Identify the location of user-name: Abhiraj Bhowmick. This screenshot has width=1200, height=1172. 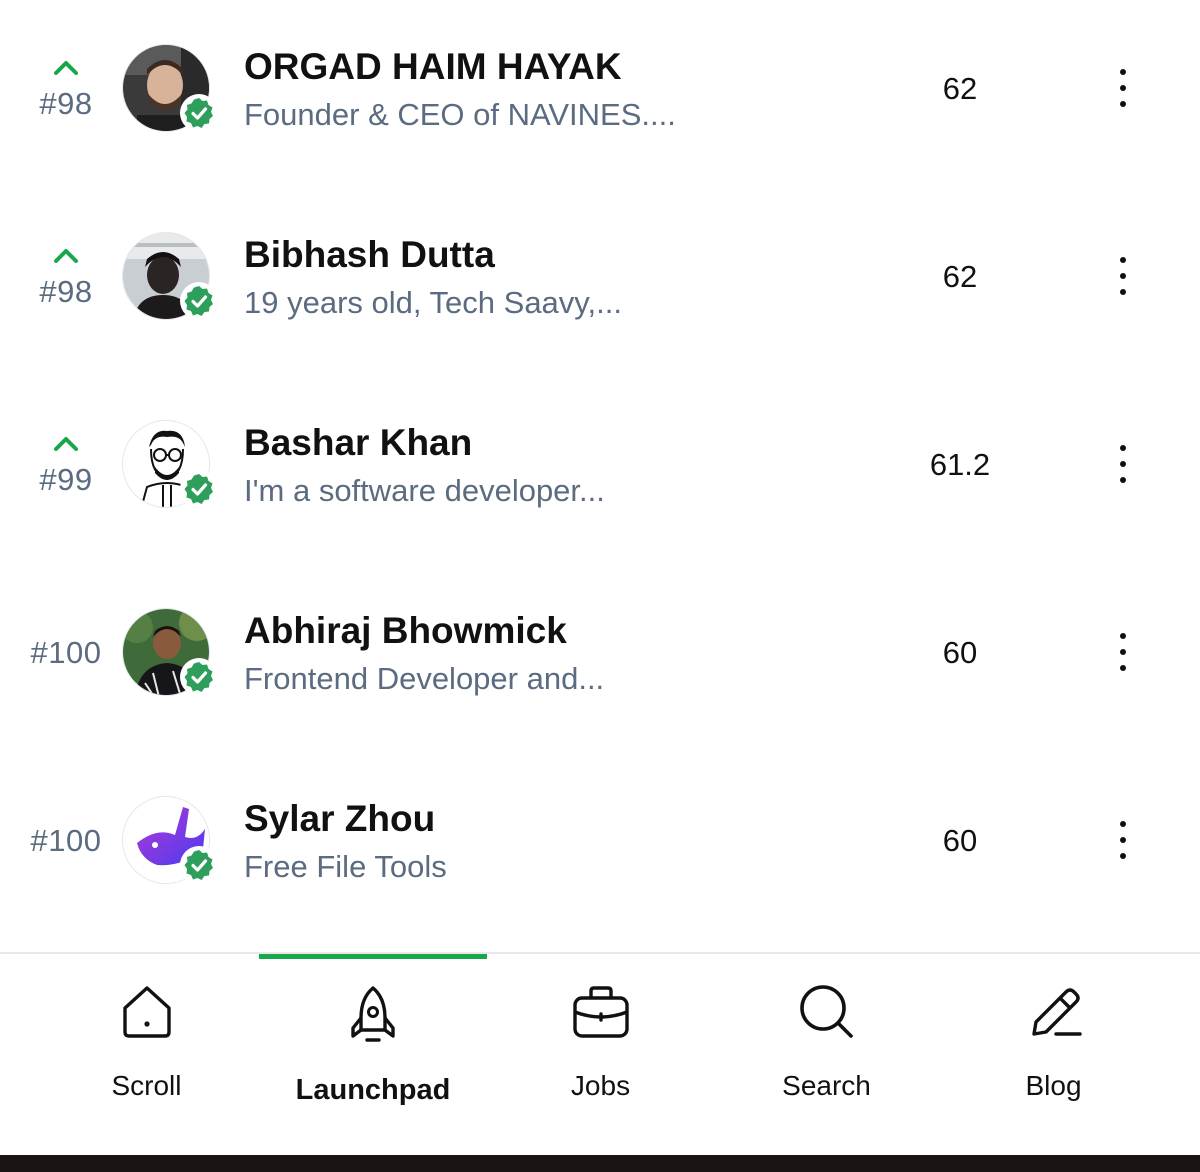
(405, 631).